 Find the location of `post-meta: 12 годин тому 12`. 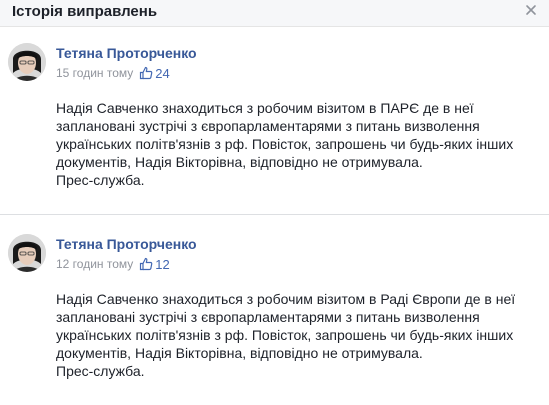

post-meta: 12 годин тому 12 is located at coordinates (113, 264).